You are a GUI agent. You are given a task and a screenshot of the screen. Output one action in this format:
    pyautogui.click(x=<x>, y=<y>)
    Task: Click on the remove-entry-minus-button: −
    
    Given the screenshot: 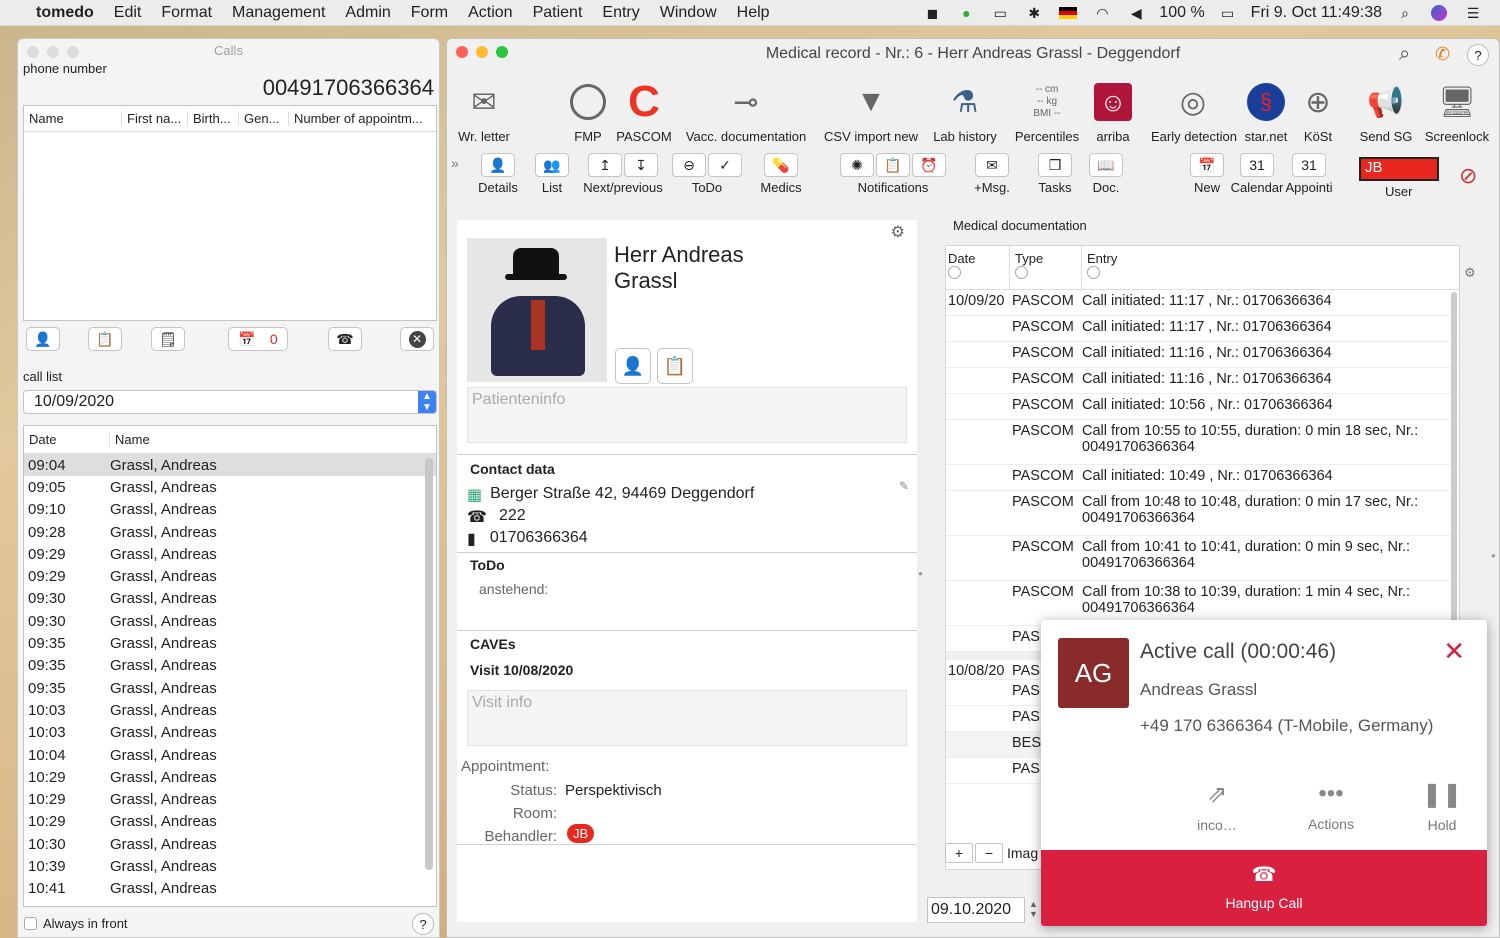 What is the action you would take?
    pyautogui.click(x=989, y=853)
    